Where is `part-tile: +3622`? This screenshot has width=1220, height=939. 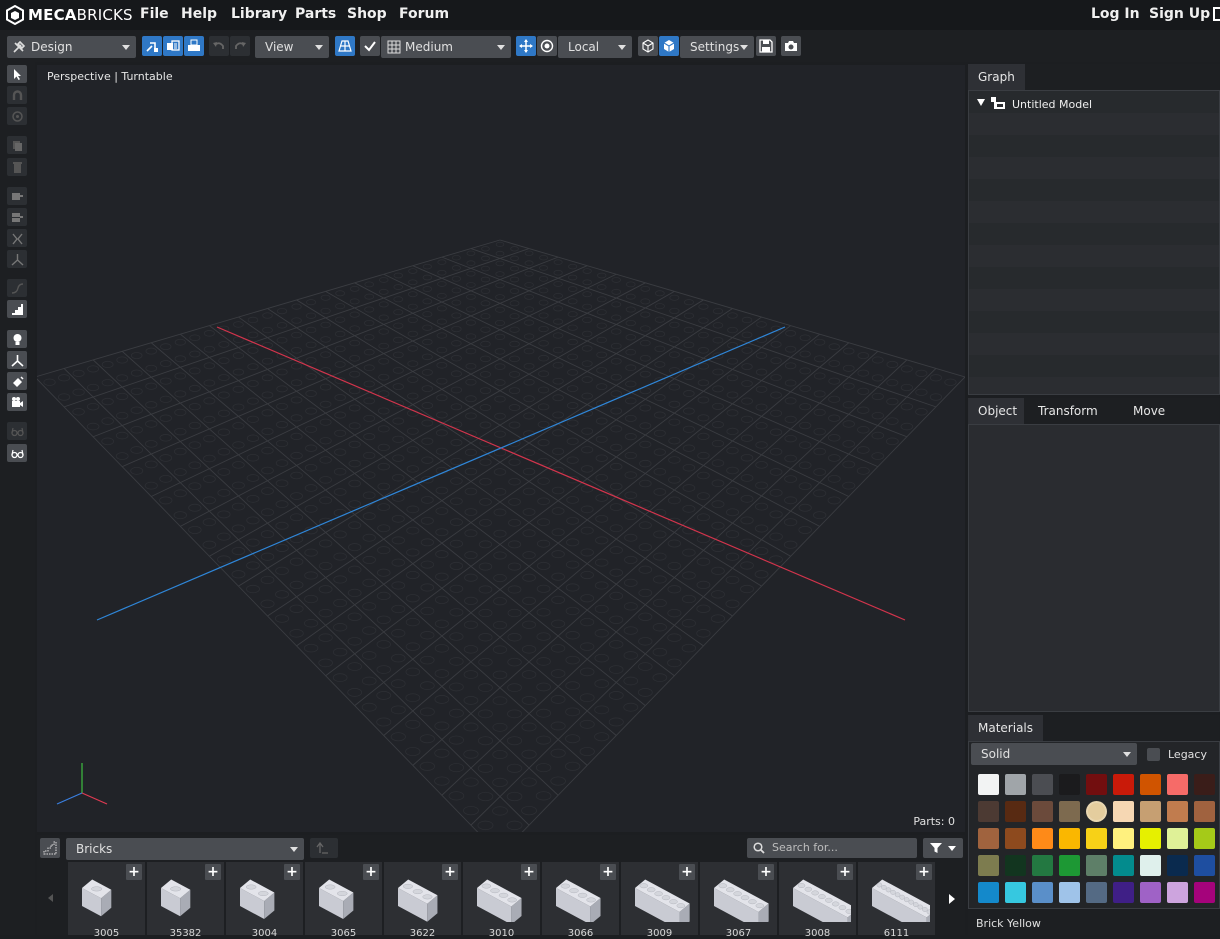 part-tile: +3622 is located at coordinates (422, 900).